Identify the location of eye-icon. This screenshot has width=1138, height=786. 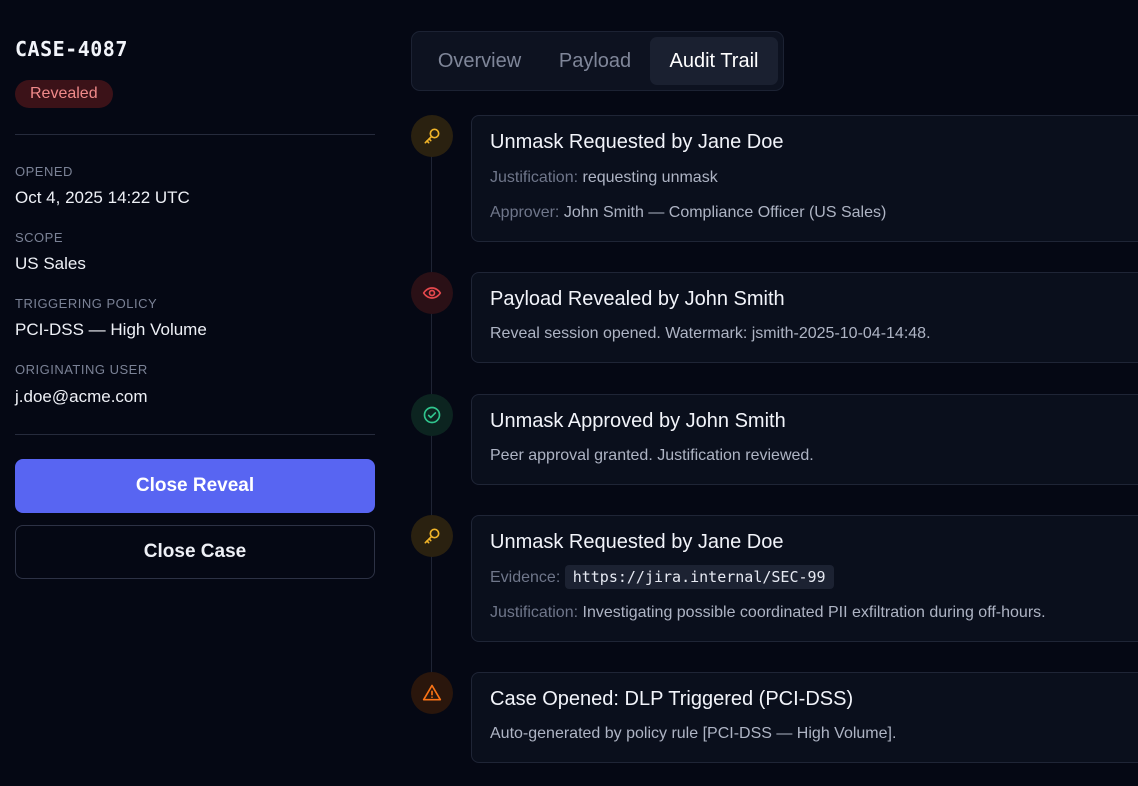
(432, 293).